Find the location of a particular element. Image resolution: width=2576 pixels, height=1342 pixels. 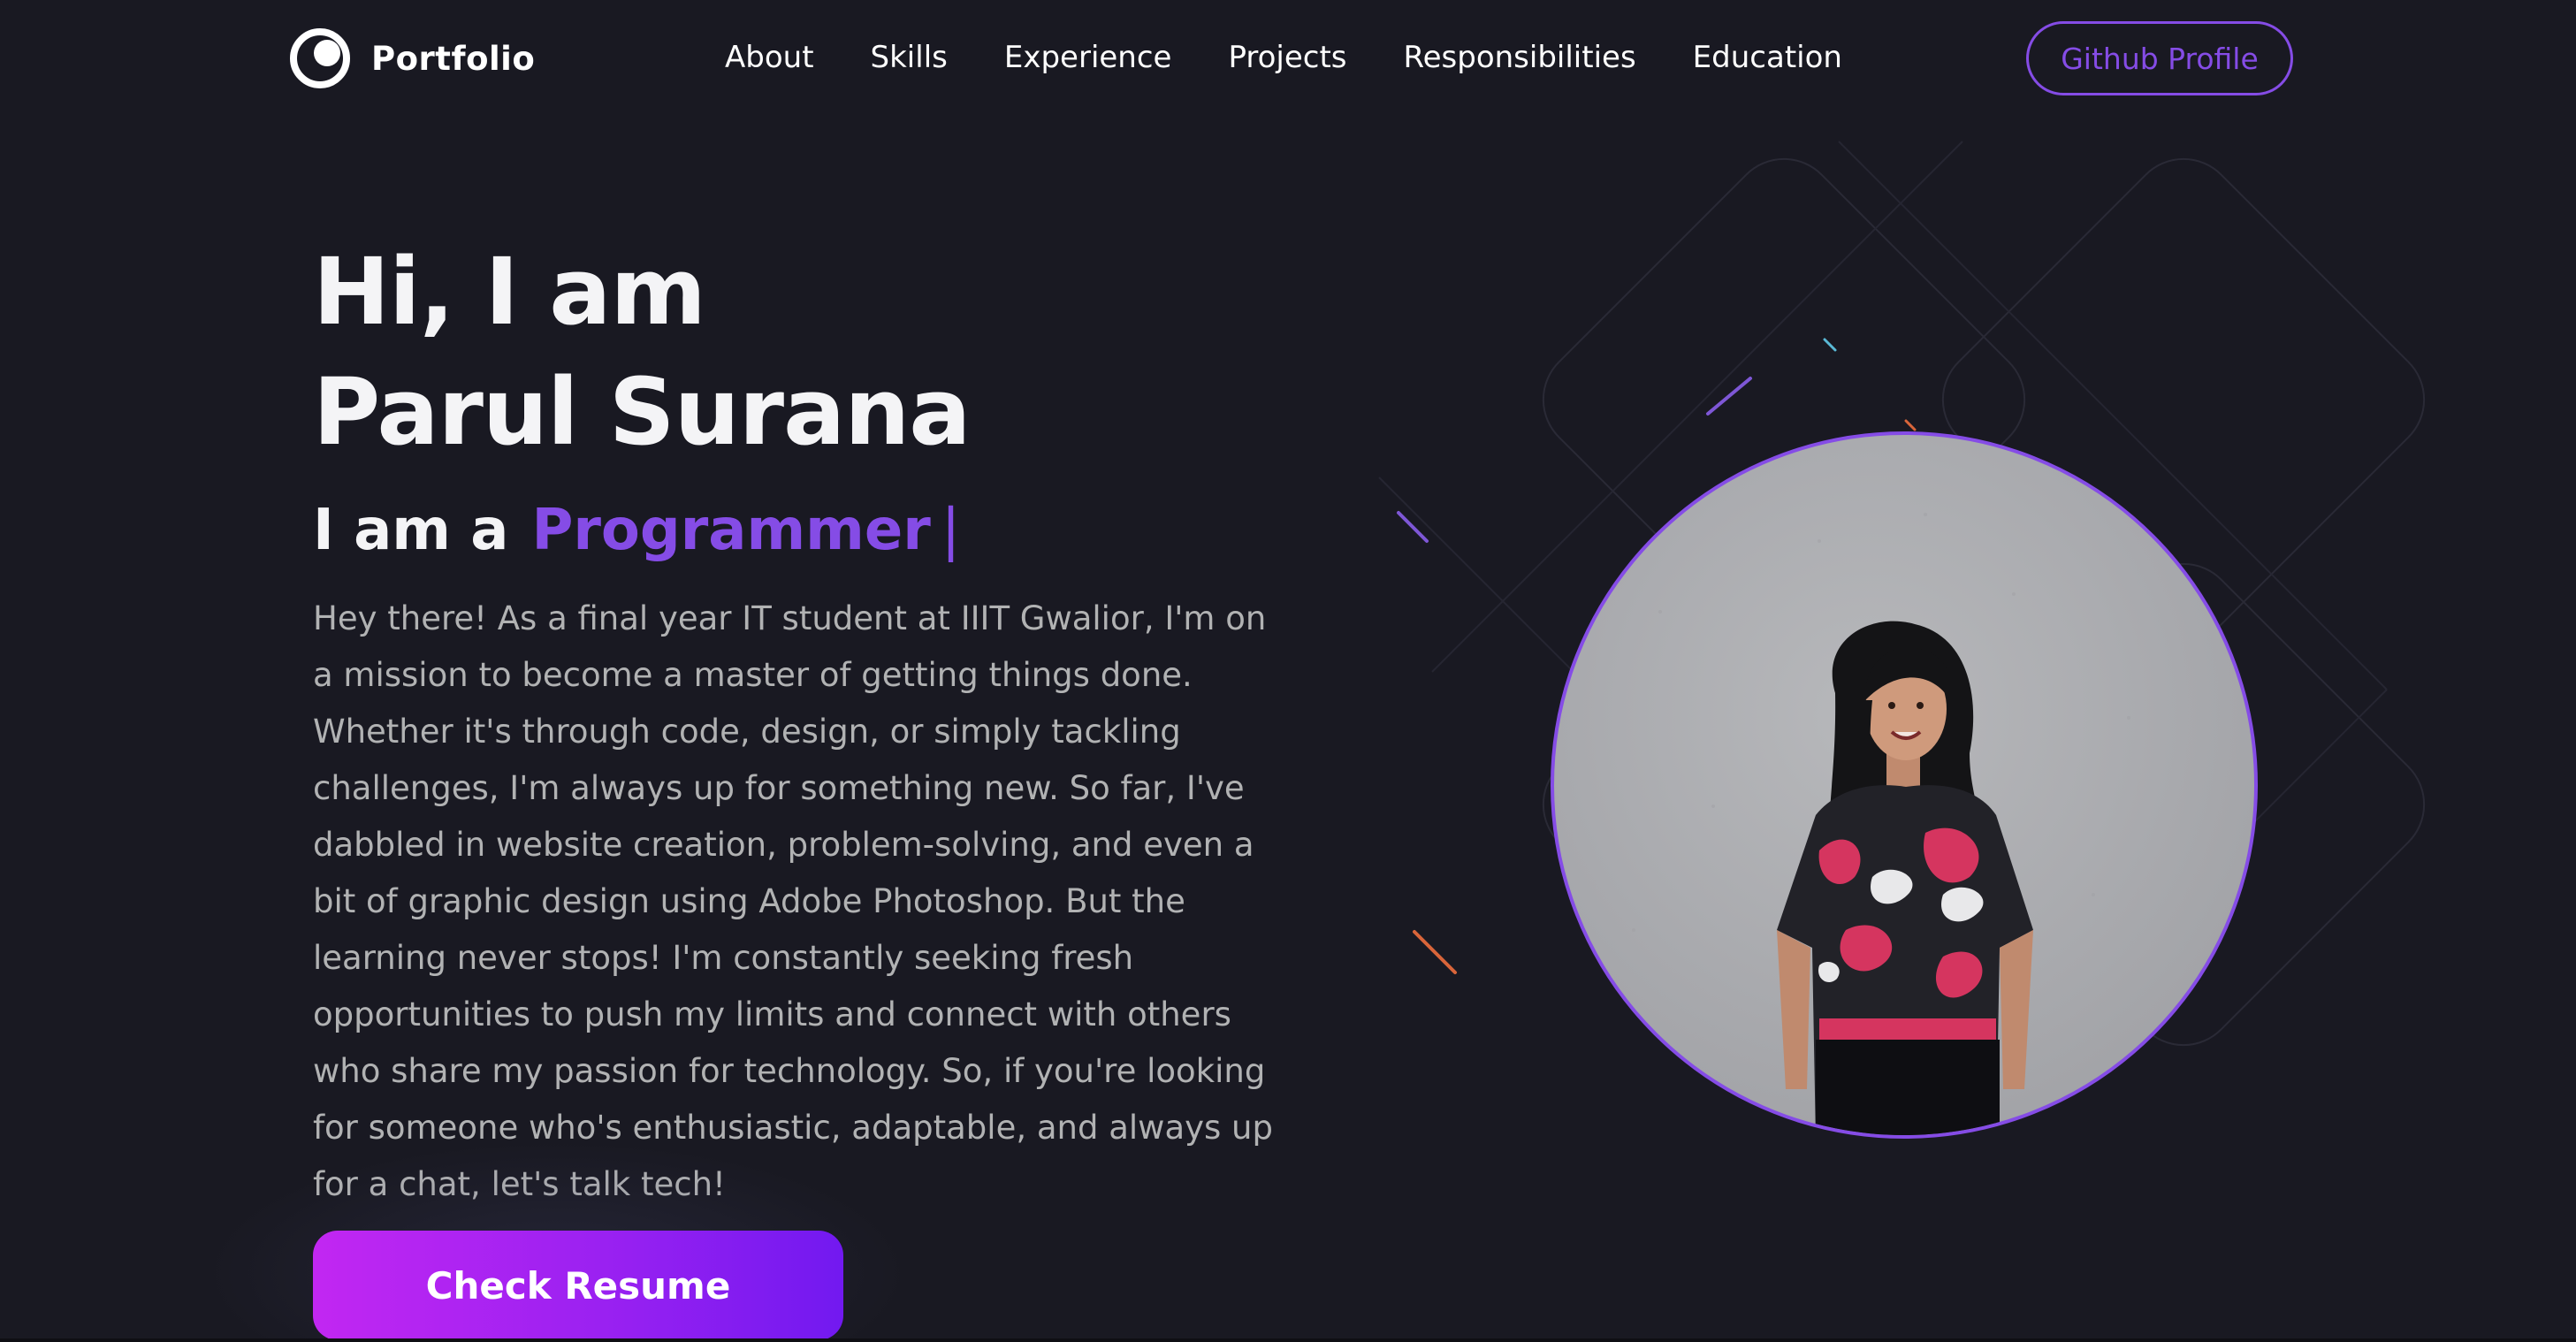

role-prefix: I am a is located at coordinates (411, 530).